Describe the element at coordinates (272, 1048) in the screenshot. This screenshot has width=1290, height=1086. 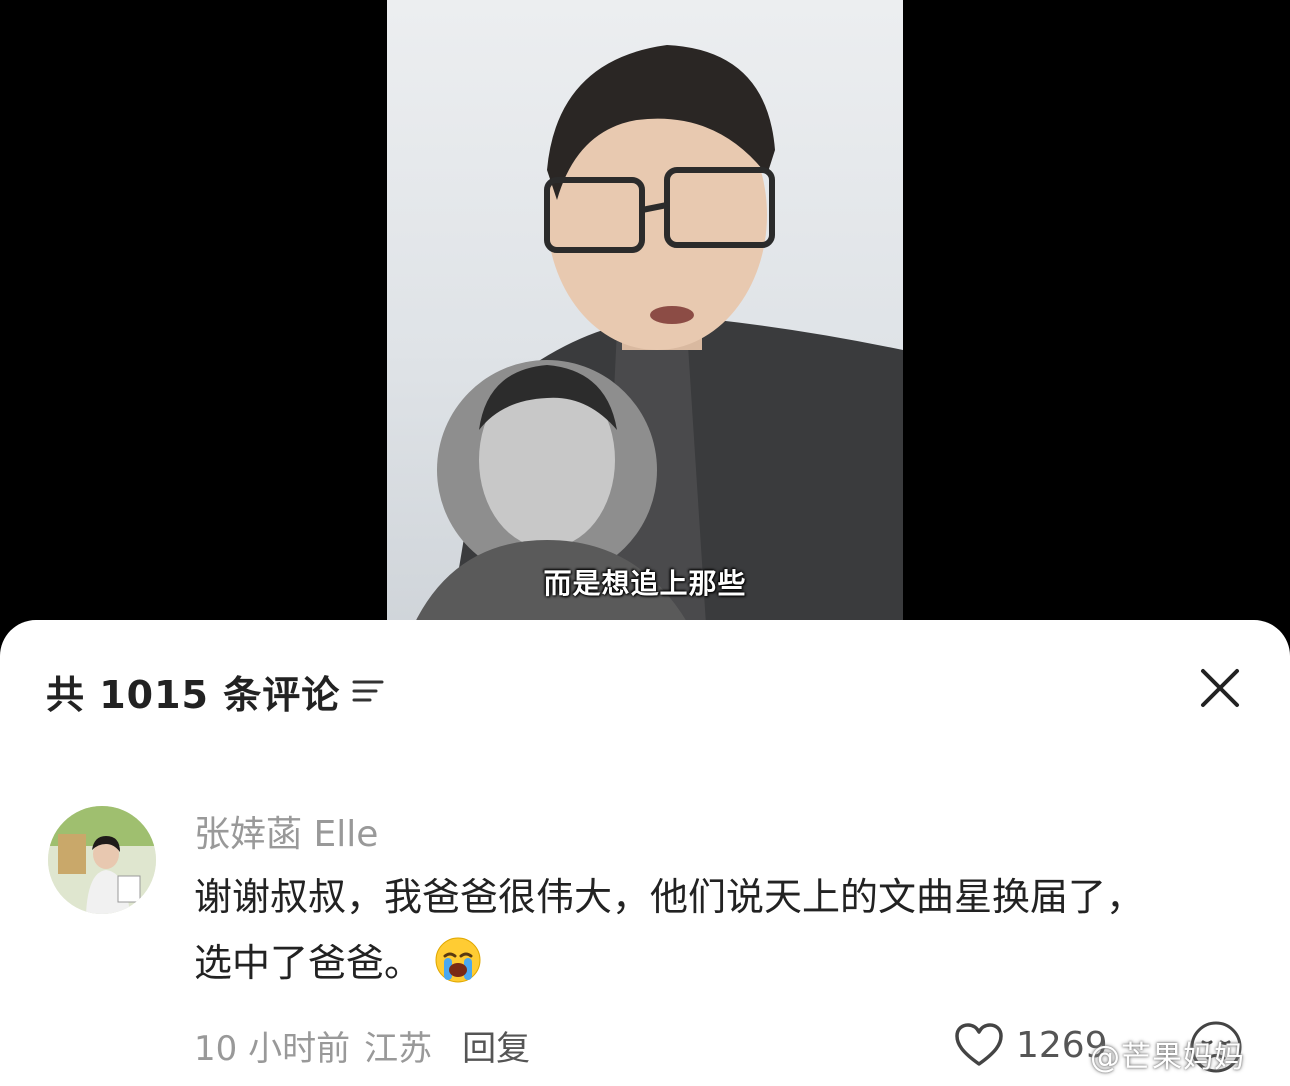
I see `comment-time: 10 小时前` at that location.